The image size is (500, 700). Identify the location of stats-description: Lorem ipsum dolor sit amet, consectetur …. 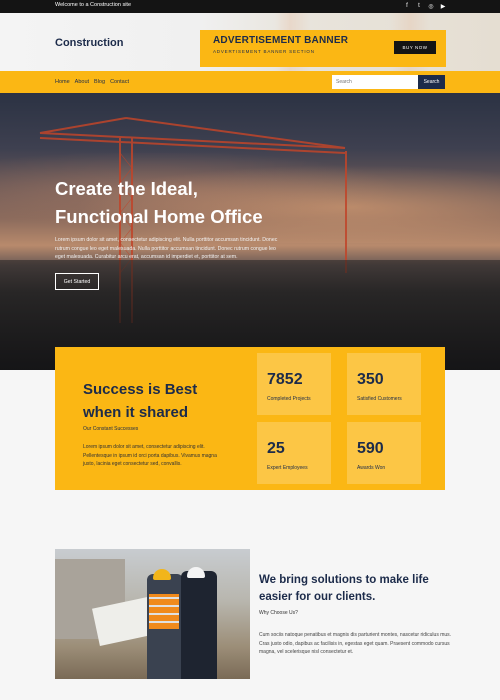
(150, 455).